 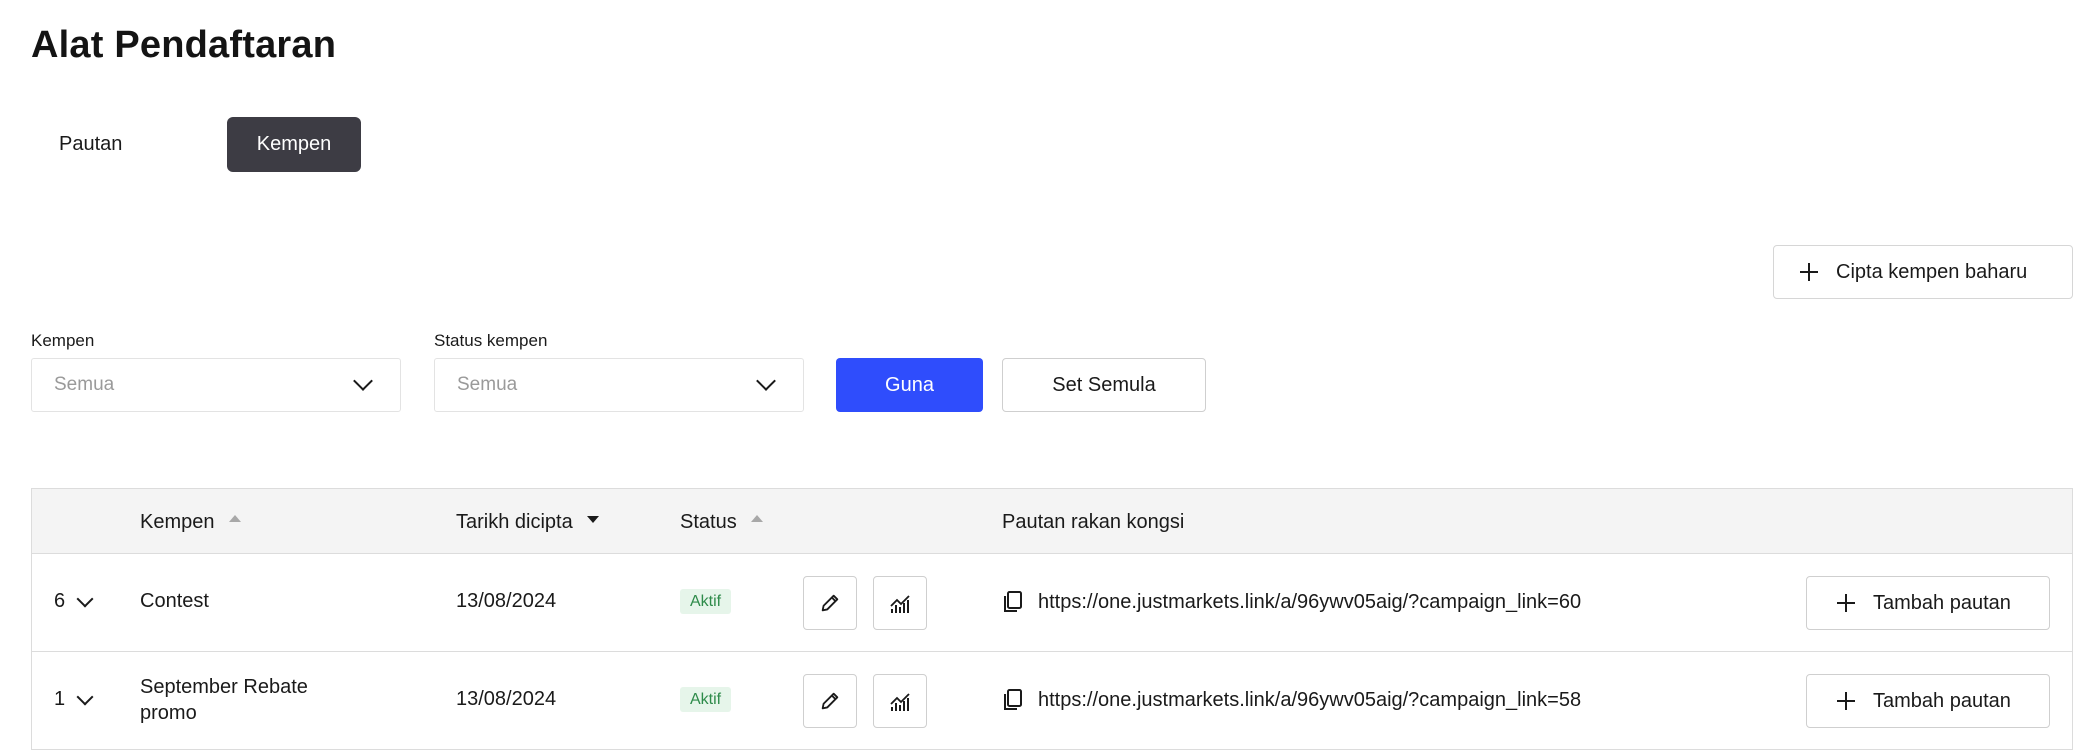 What do you see at coordinates (1093, 521) in the screenshot?
I see `header-partner-link: Pautan rakan kongsi` at bounding box center [1093, 521].